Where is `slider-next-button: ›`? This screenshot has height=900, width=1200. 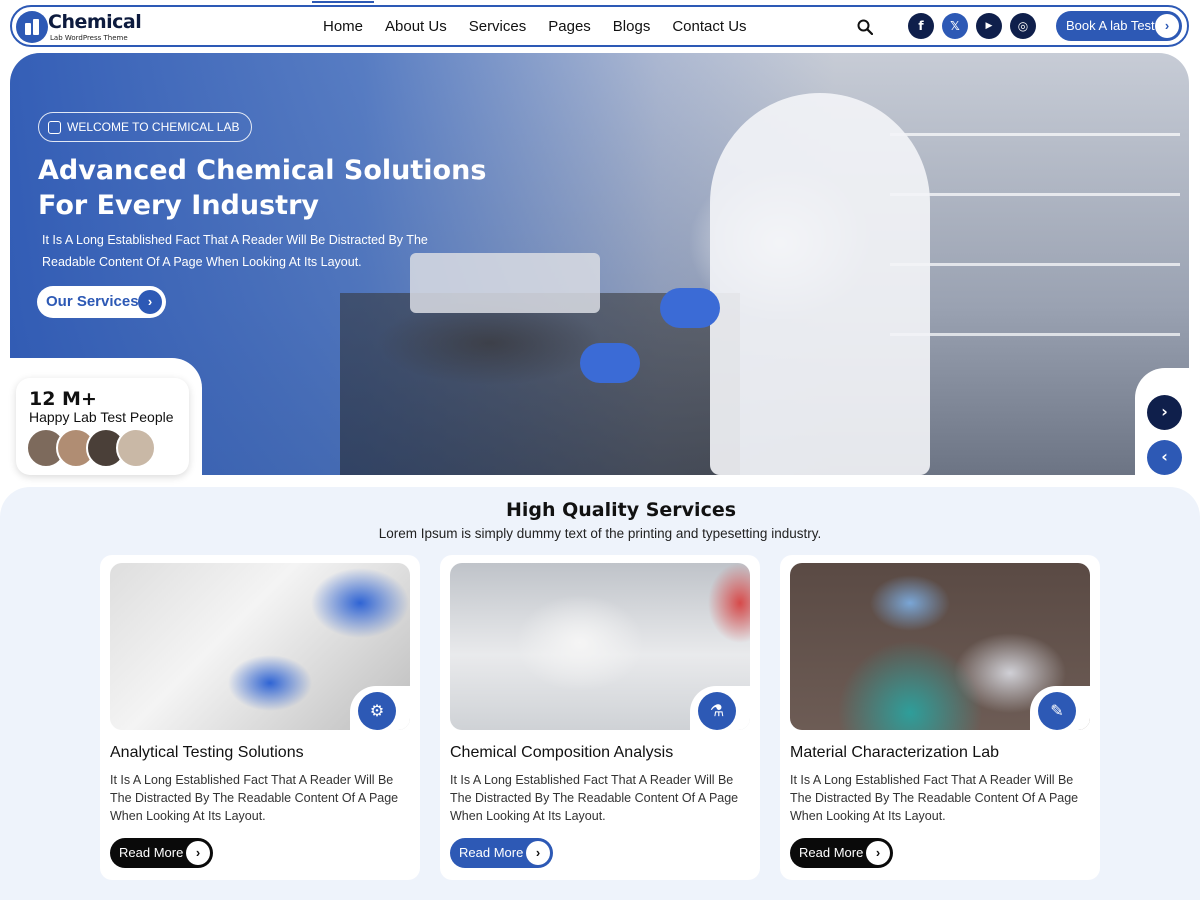 slider-next-button: › is located at coordinates (1164, 412).